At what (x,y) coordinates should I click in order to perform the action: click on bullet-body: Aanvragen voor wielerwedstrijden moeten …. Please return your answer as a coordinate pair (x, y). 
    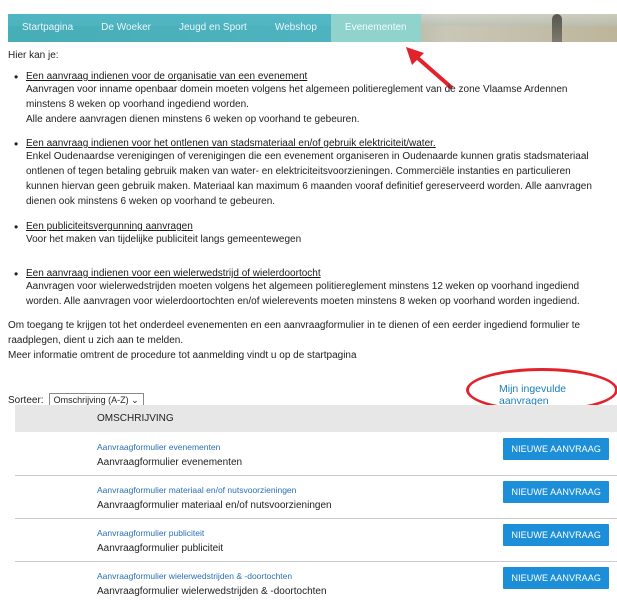
    Looking at the image, I should click on (303, 294).